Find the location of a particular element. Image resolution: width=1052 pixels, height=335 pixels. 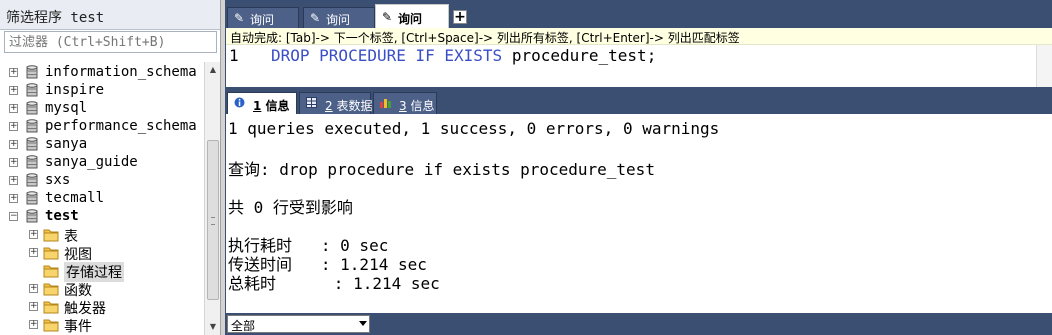

tree-item-label: information_schema is located at coordinates (121, 72).